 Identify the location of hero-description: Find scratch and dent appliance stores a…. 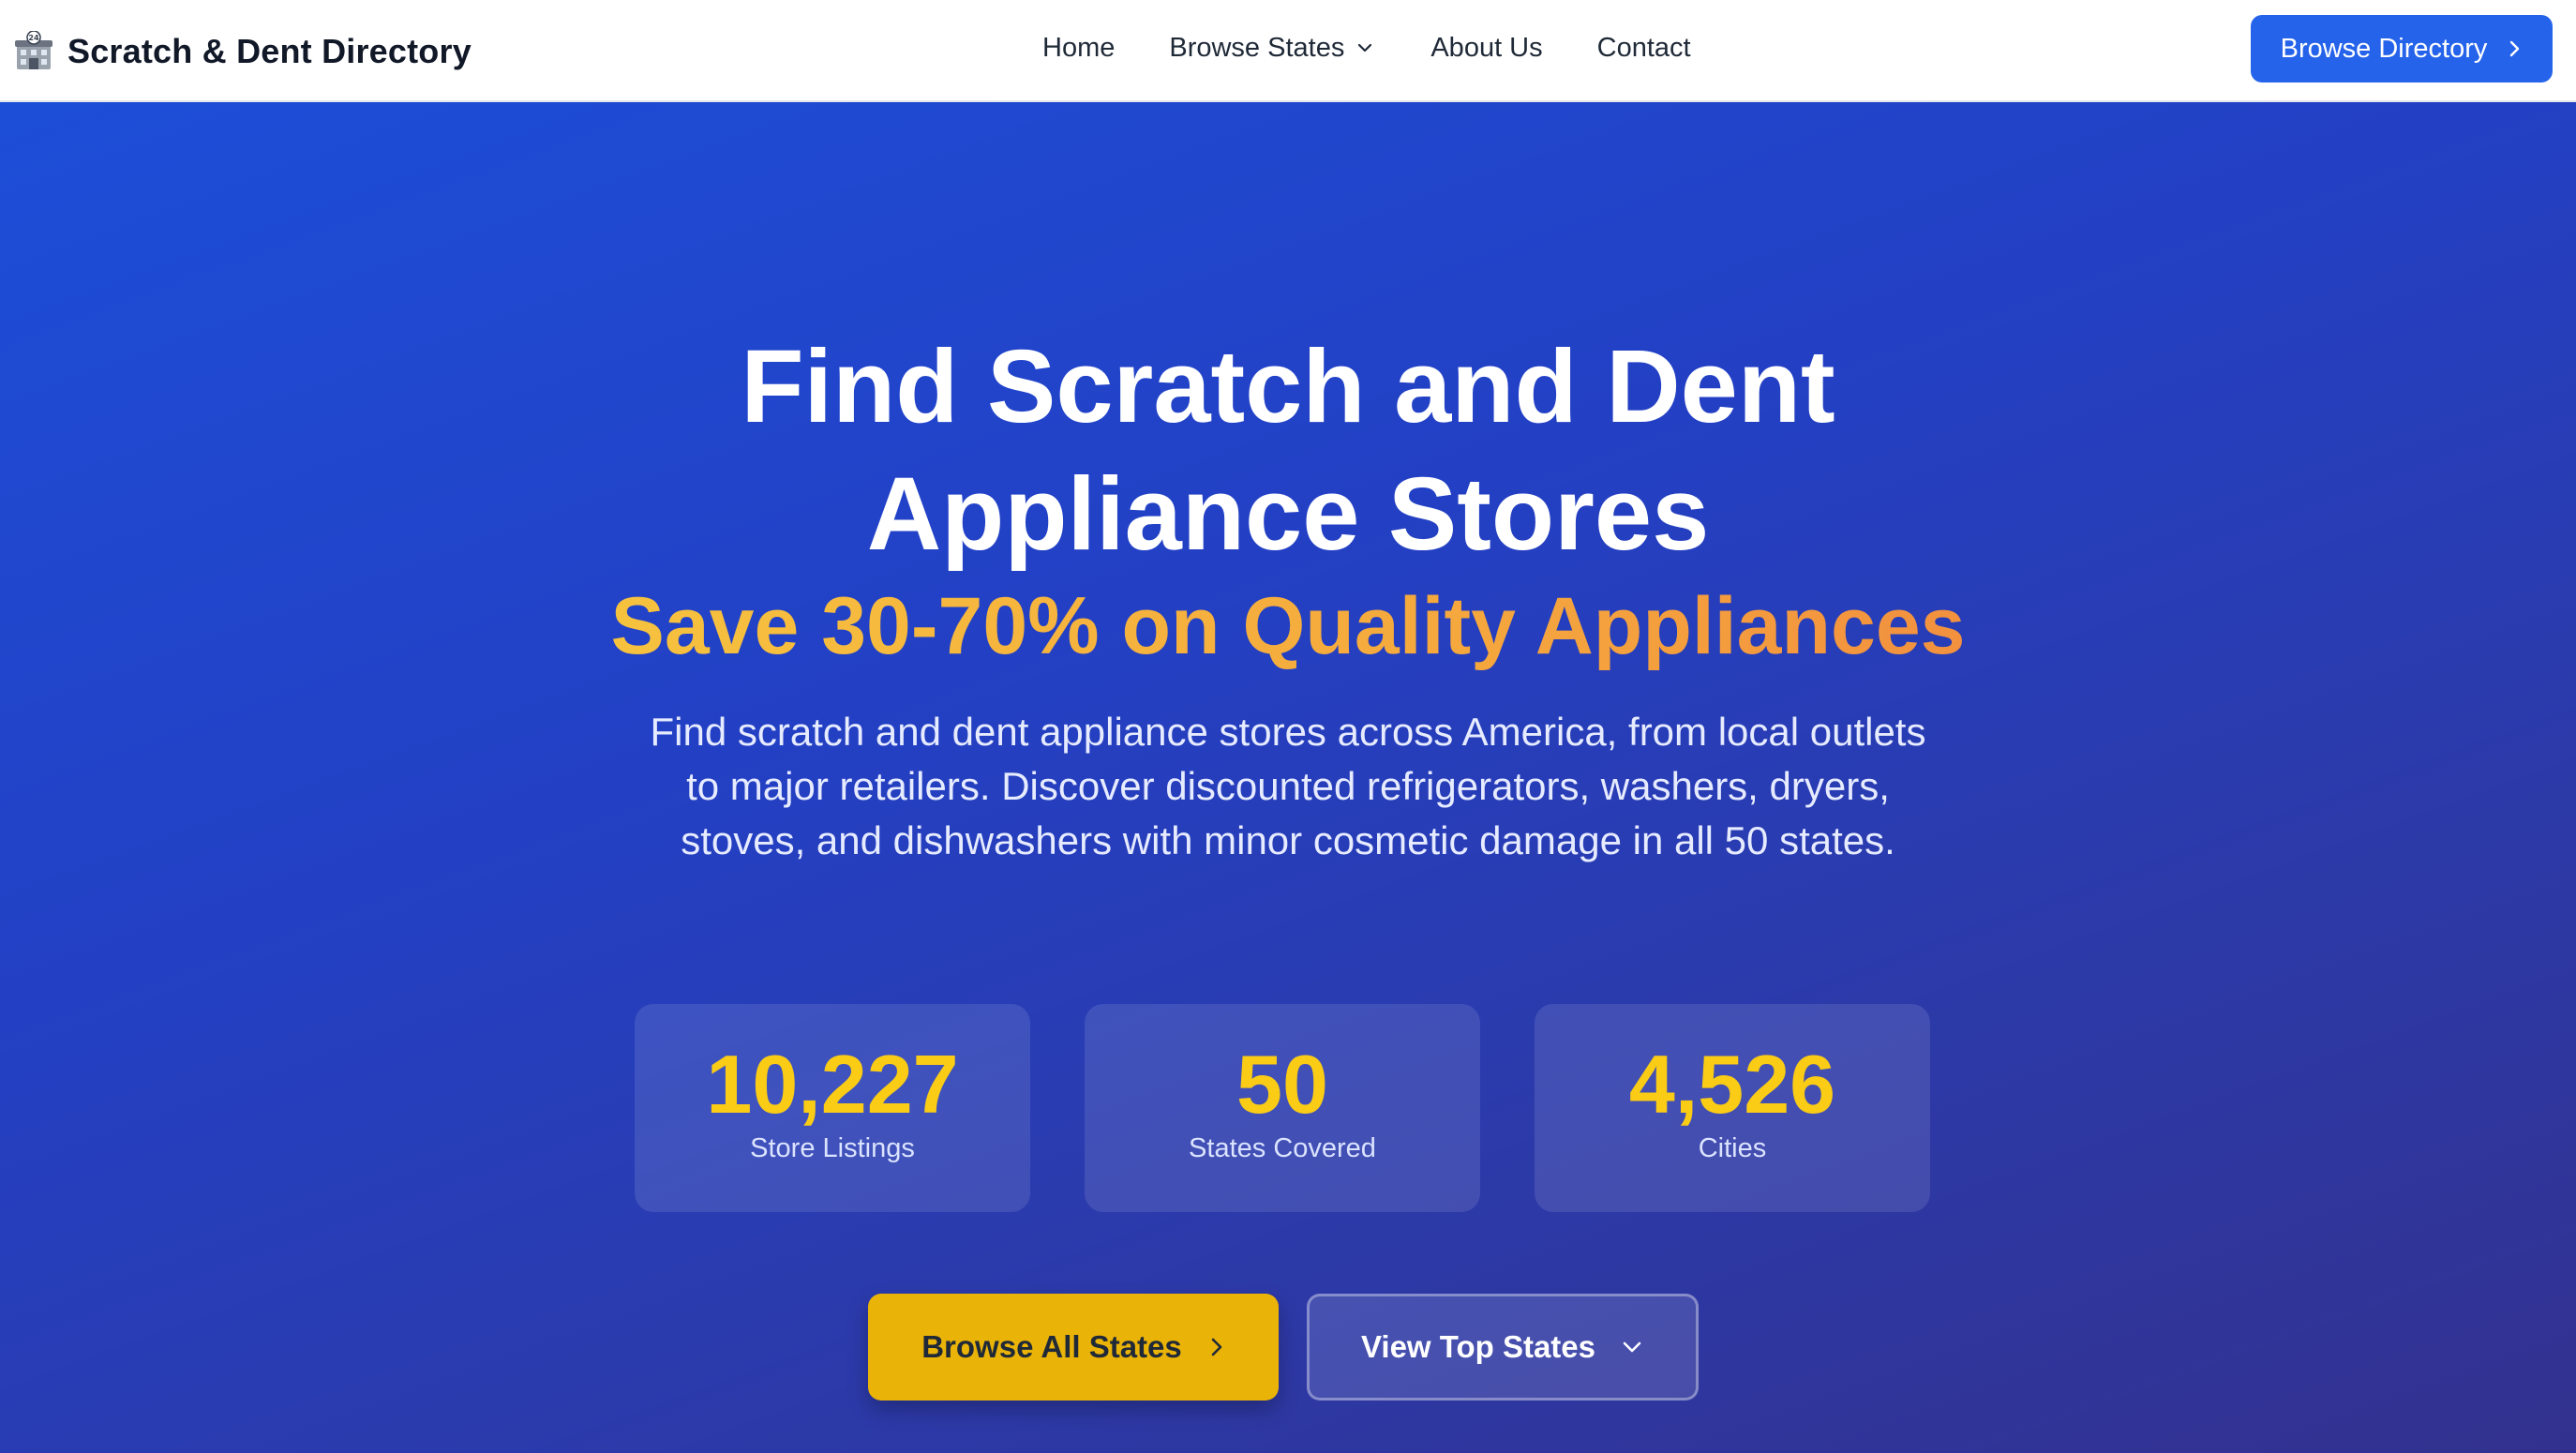
(1288, 786).